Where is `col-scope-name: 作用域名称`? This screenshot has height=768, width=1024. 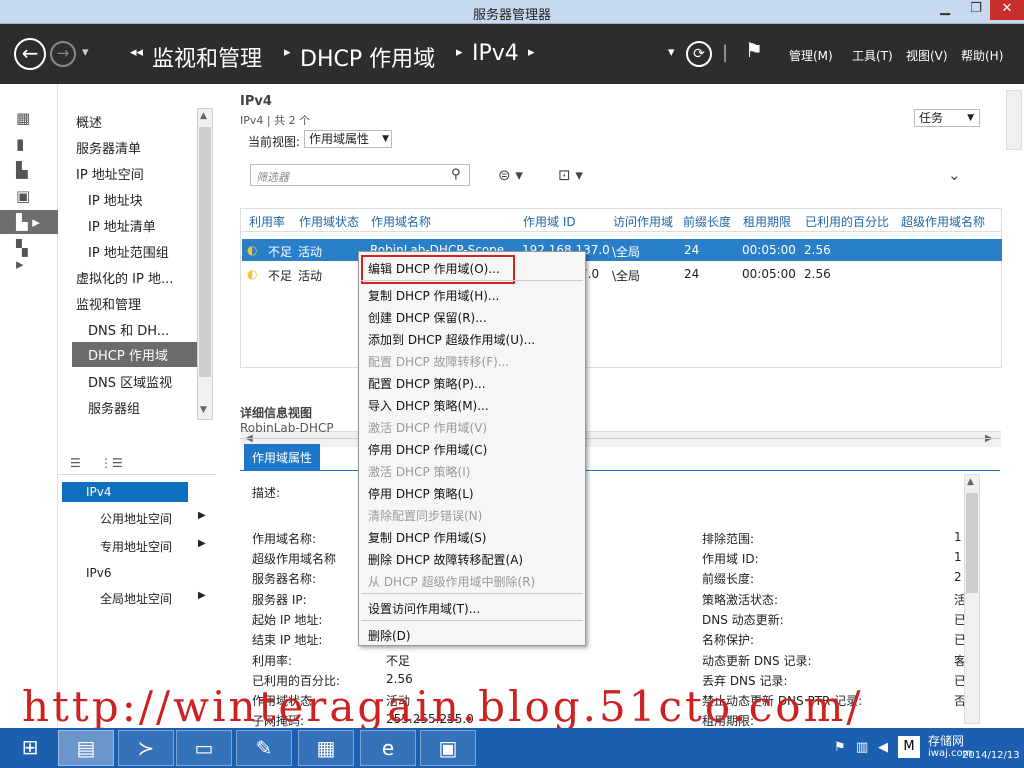 col-scope-name: 作用域名称 is located at coordinates (401, 221).